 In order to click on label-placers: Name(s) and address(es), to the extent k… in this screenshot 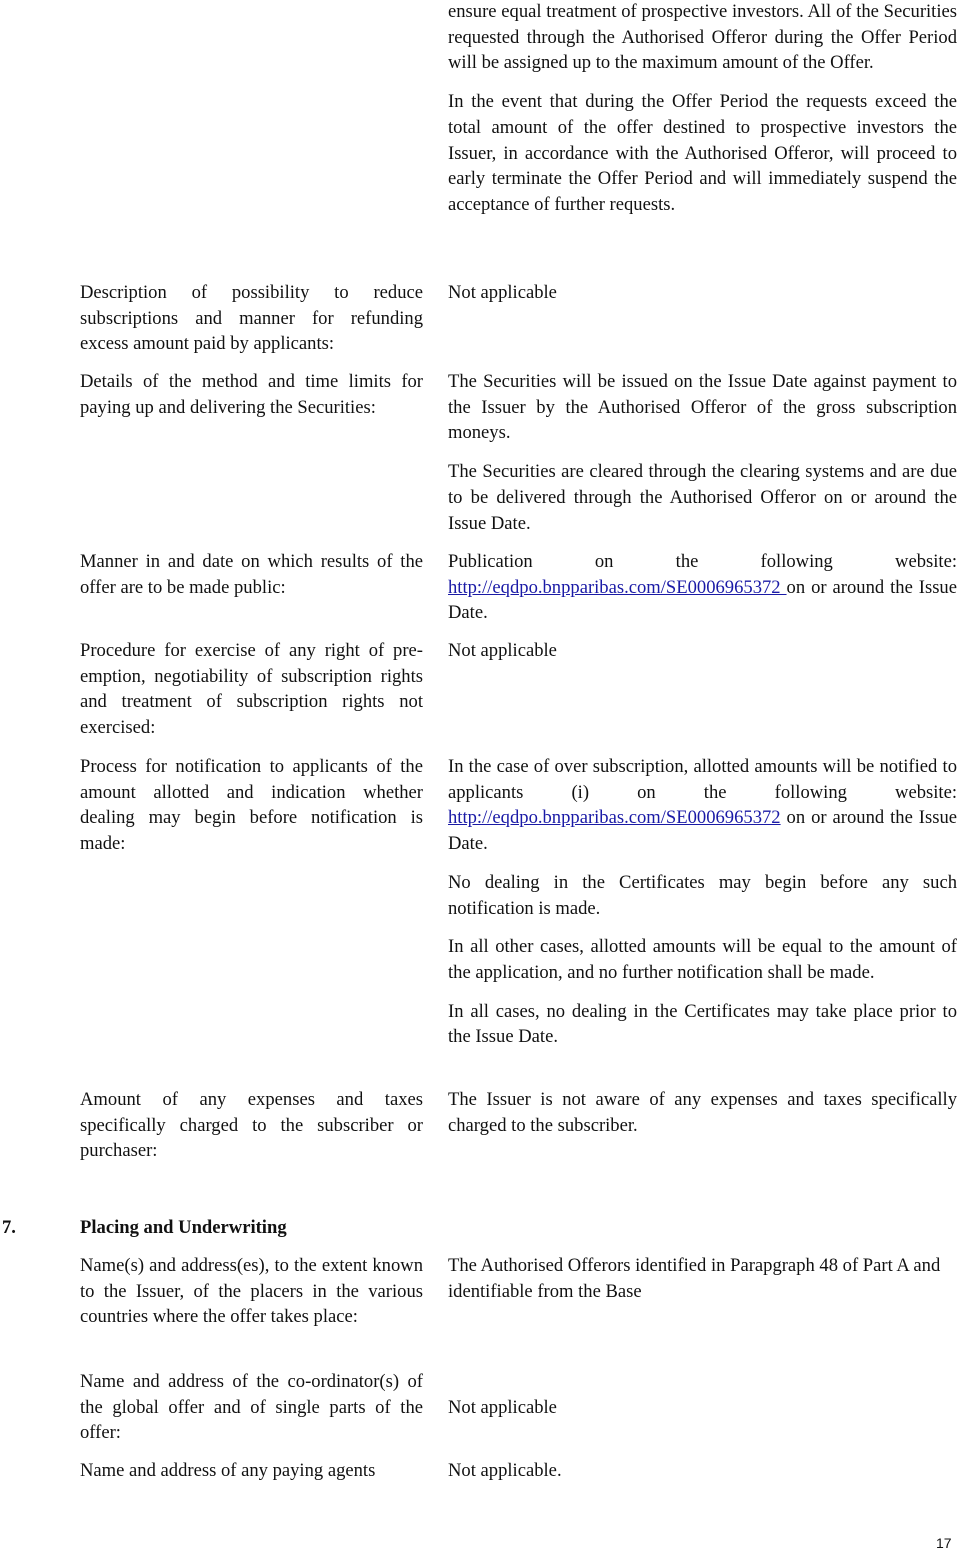, I will do `click(251, 1291)`.